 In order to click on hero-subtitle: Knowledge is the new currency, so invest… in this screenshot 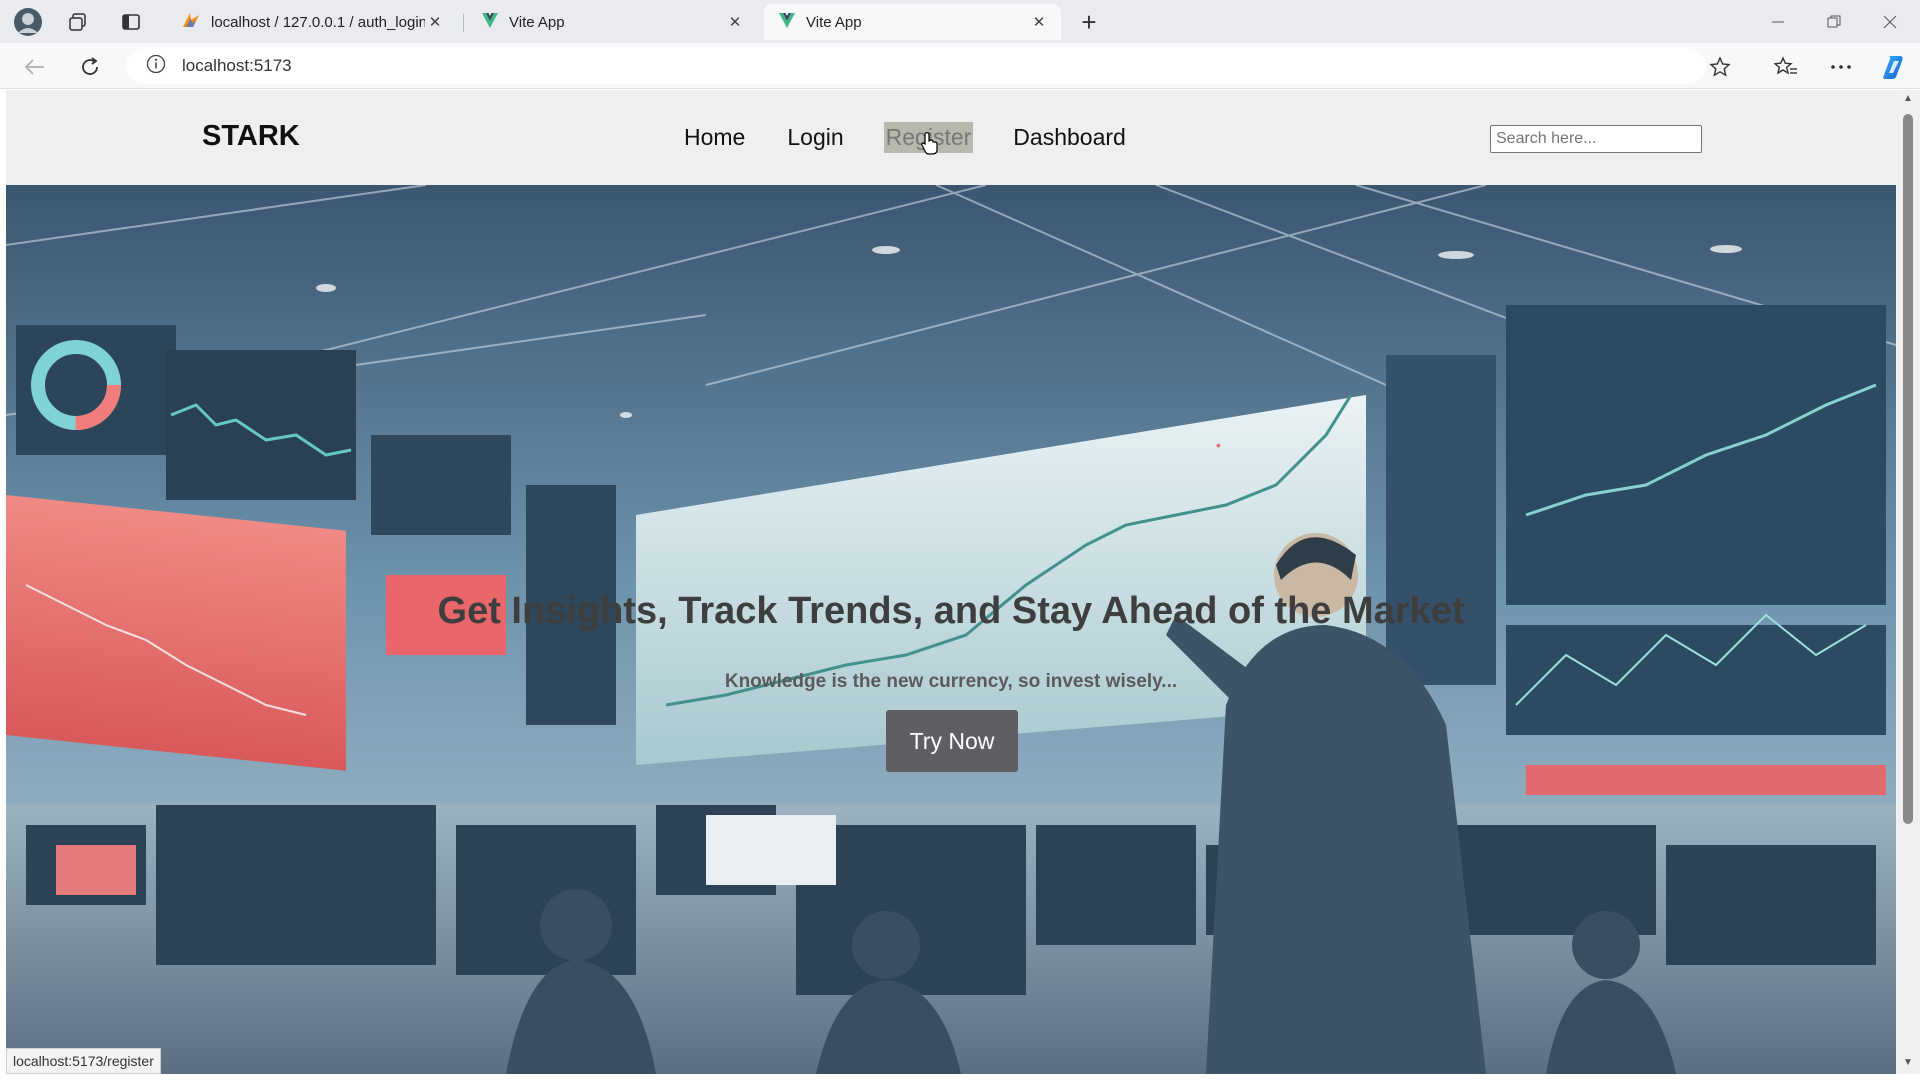, I will do `click(951, 681)`.